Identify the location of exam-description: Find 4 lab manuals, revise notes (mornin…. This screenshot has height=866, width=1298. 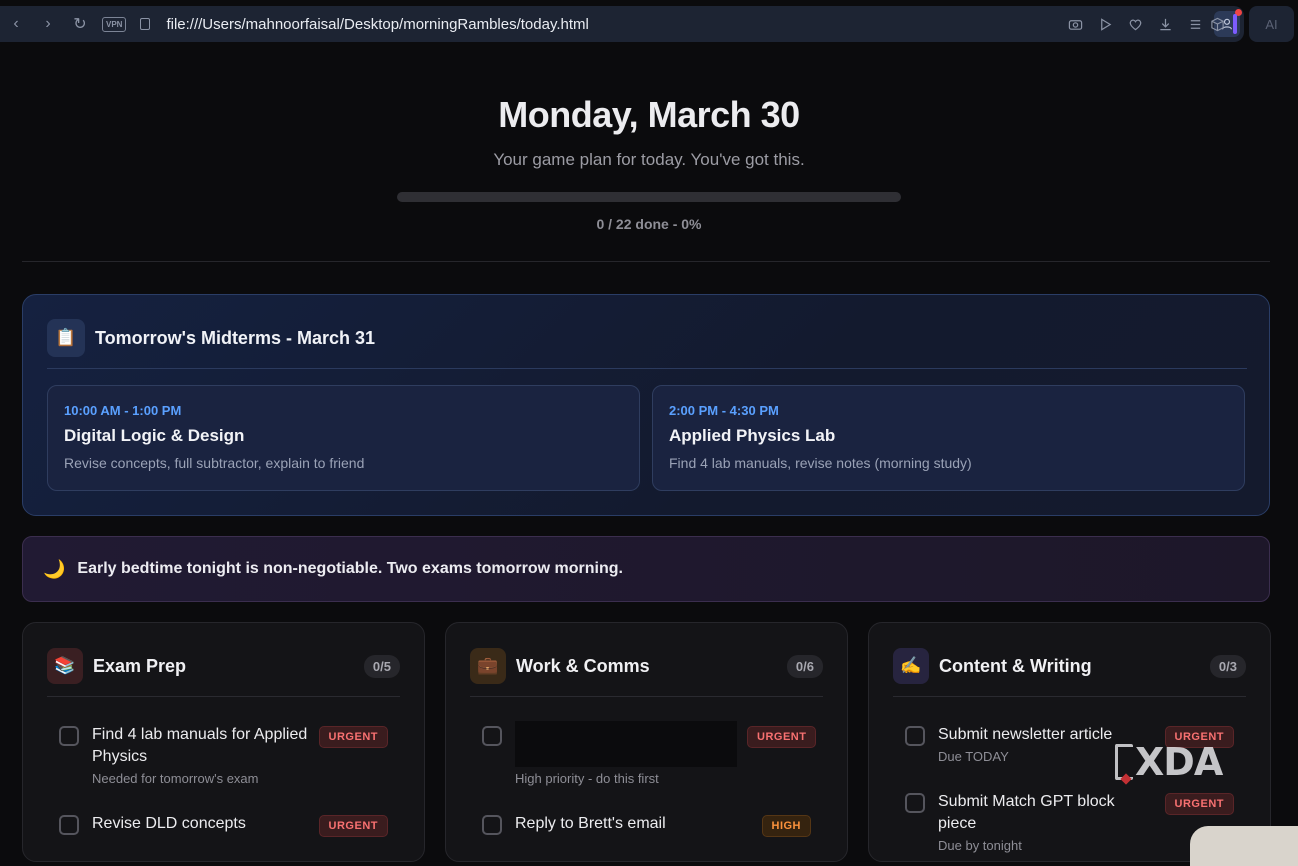
(820, 463).